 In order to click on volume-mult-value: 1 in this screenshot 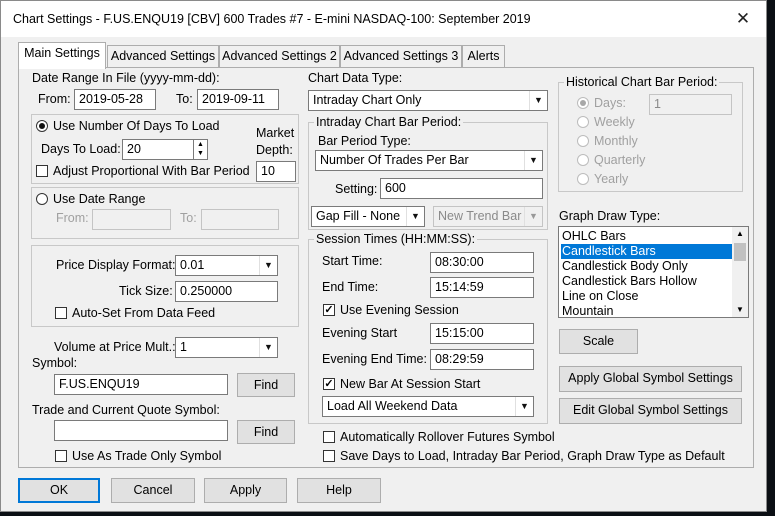, I will do `click(183, 347)`.